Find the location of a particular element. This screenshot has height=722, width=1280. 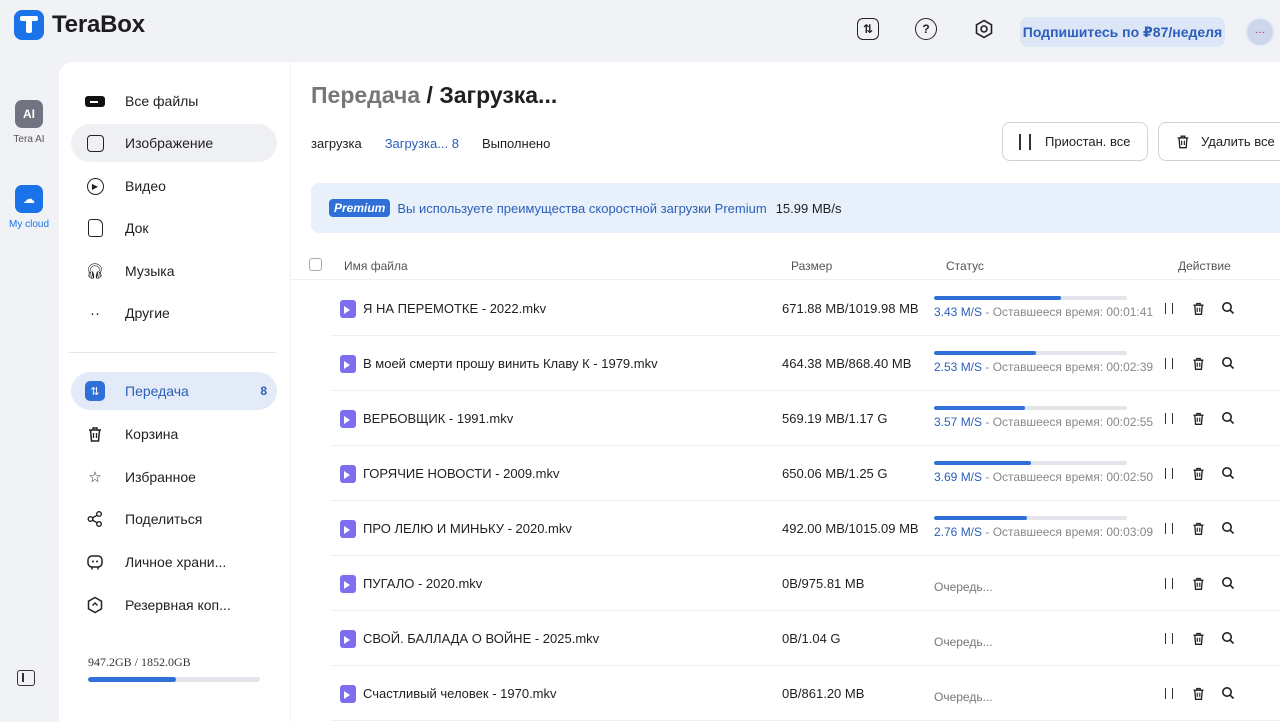

file-name: ГОРЯЧИЕ НОВОСТИ - 2009.mkv is located at coordinates (461, 473).